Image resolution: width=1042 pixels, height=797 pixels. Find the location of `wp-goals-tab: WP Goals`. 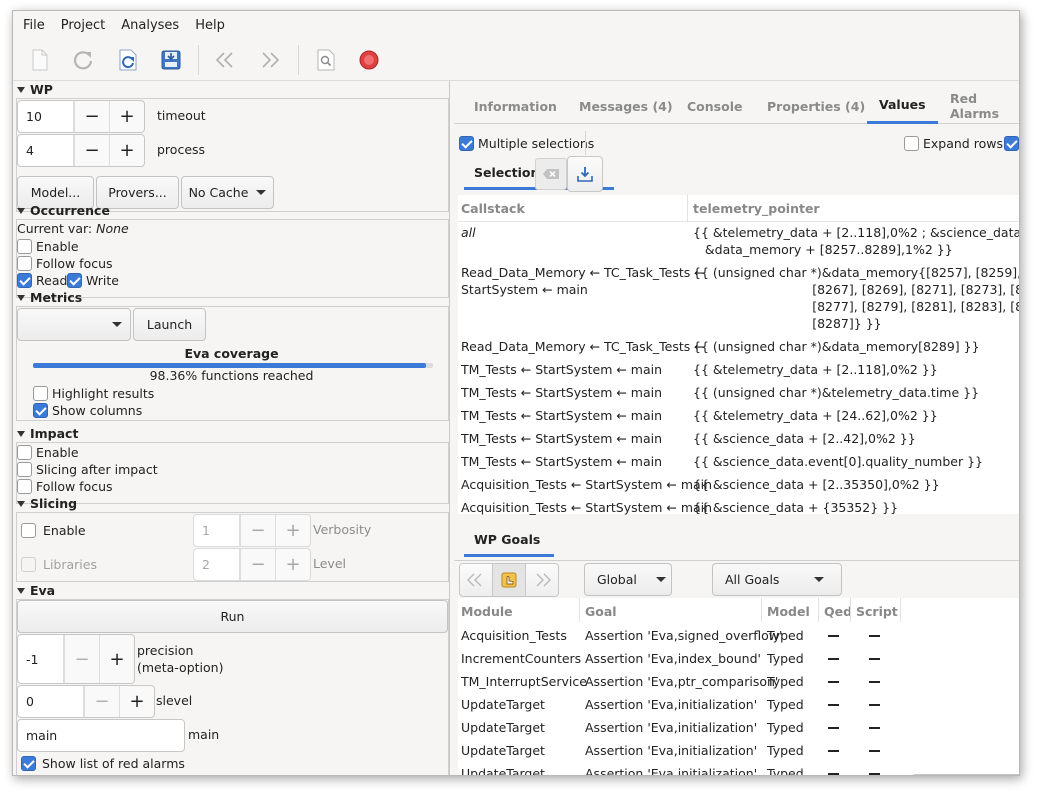

wp-goals-tab: WP Goals is located at coordinates (509, 541).